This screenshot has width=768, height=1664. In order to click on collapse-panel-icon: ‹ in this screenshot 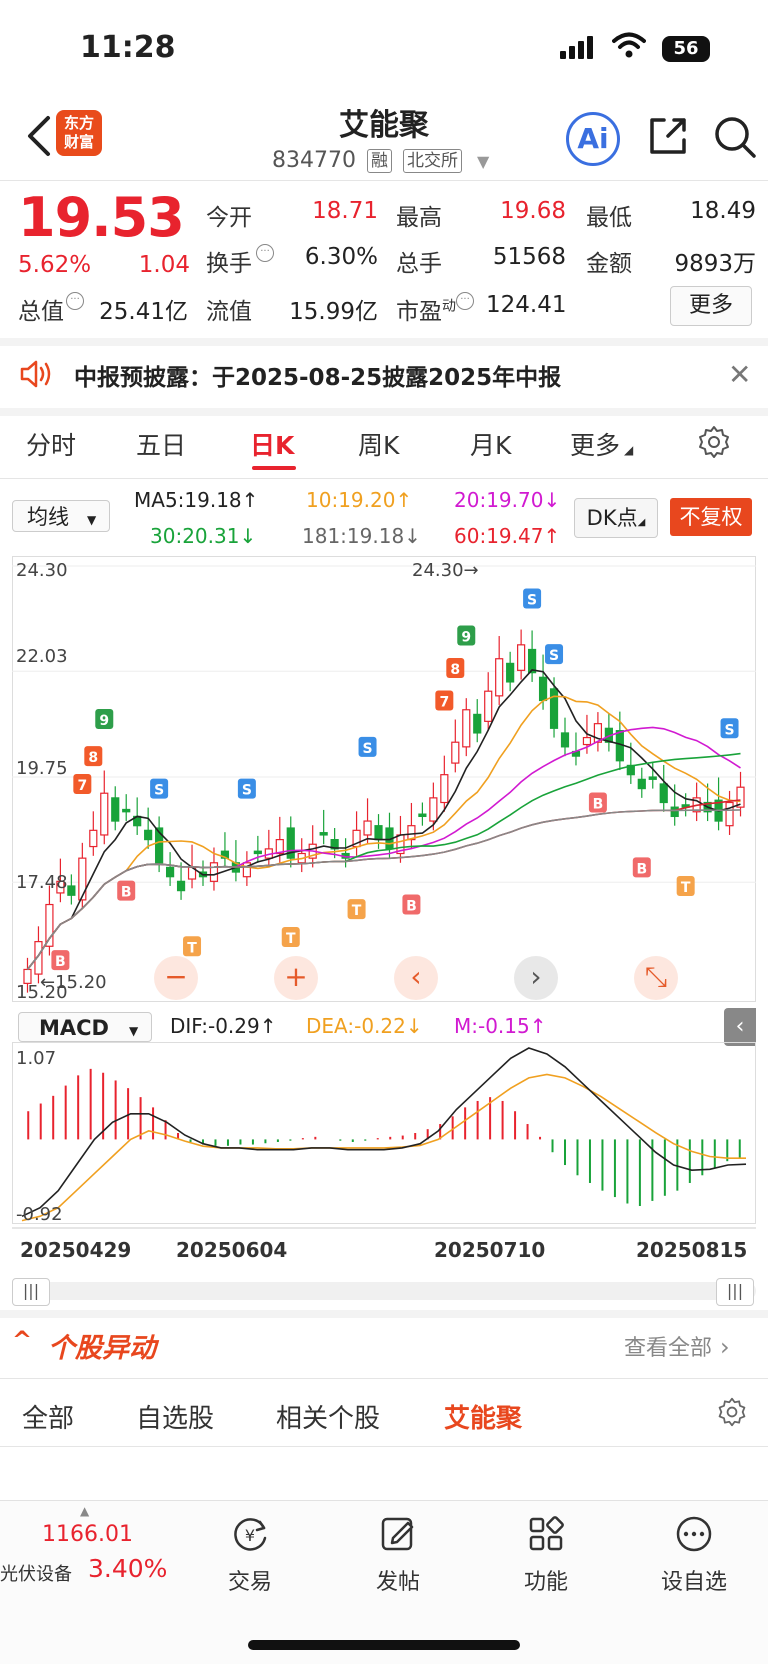, I will do `click(740, 1027)`.